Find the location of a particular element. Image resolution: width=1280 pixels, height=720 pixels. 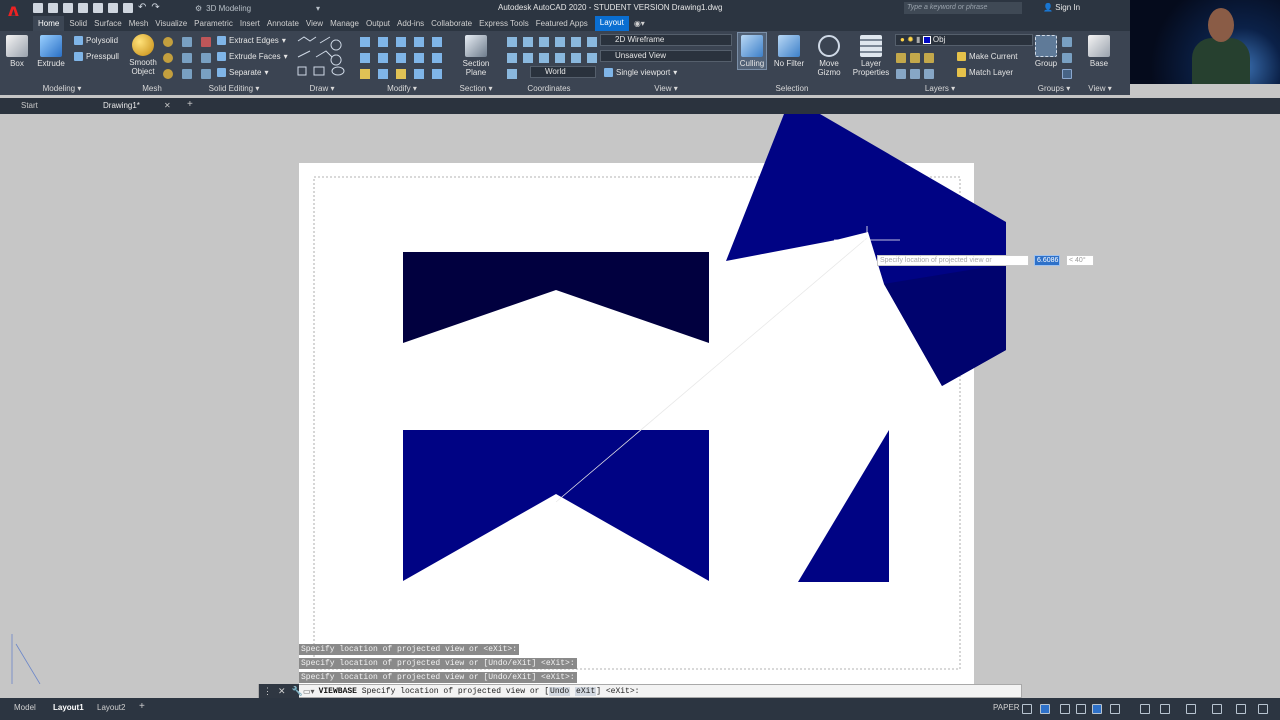

tab-annotate: Annotate is located at coordinates (286, 23).